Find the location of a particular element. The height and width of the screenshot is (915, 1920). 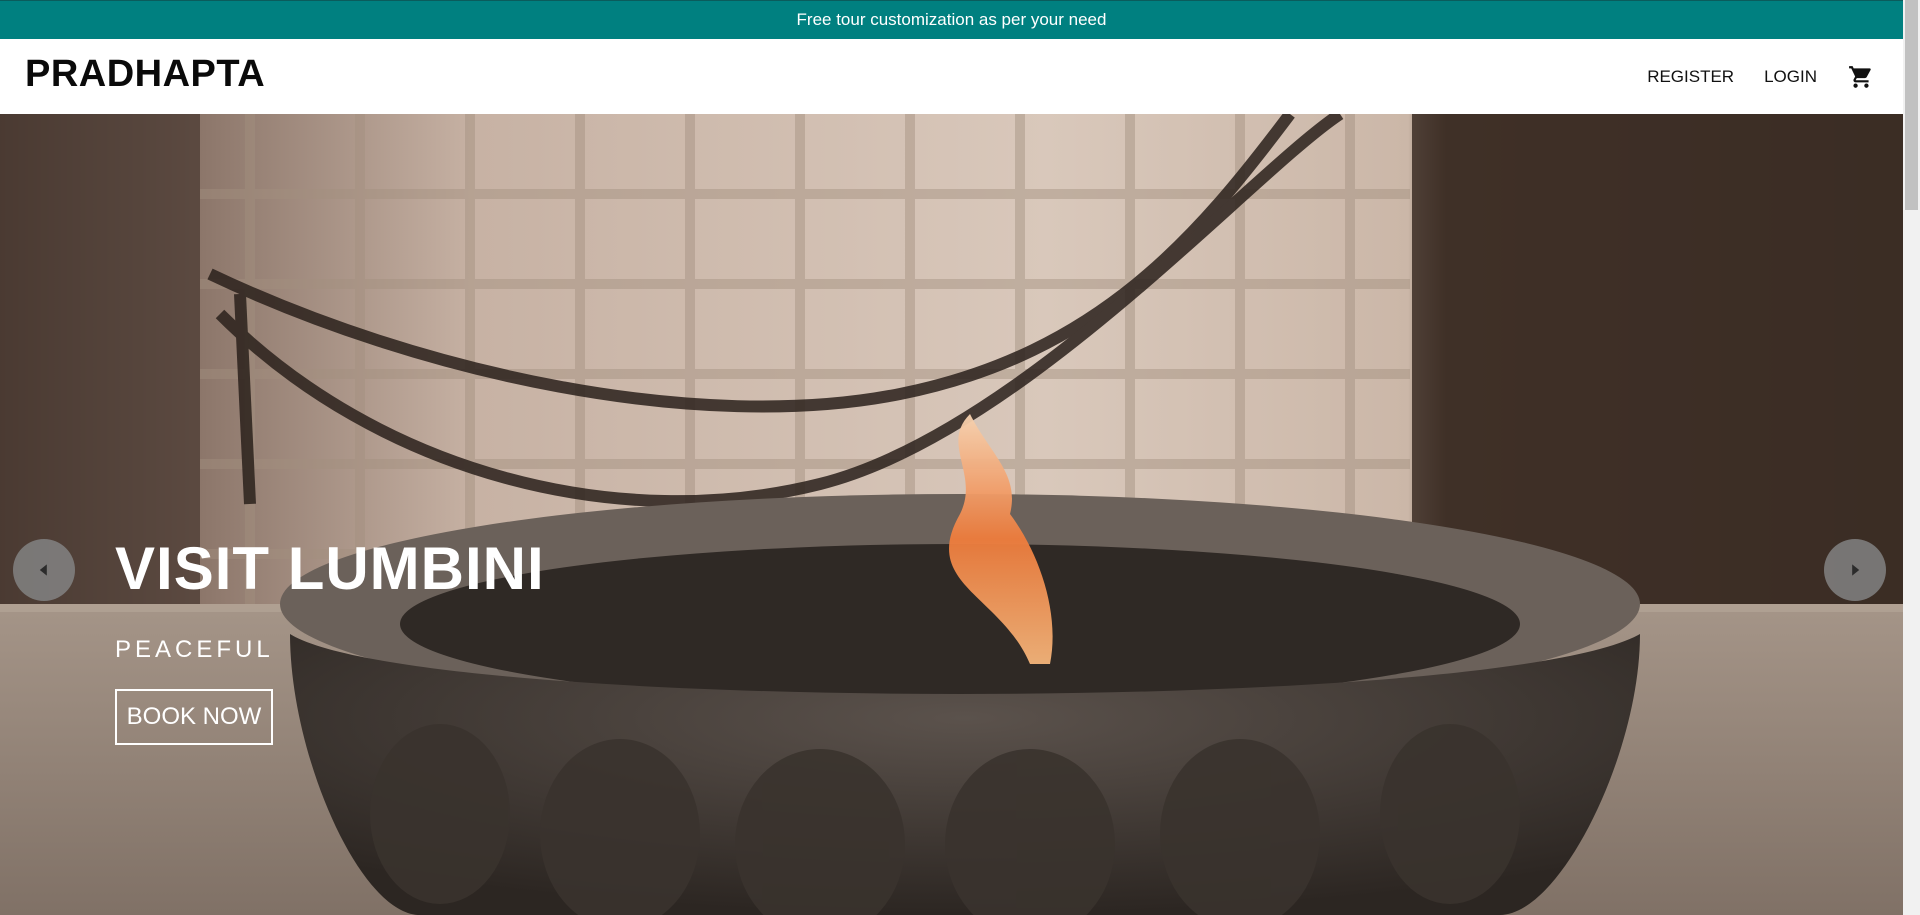

scrollbar-thumb is located at coordinates (1911, 105).